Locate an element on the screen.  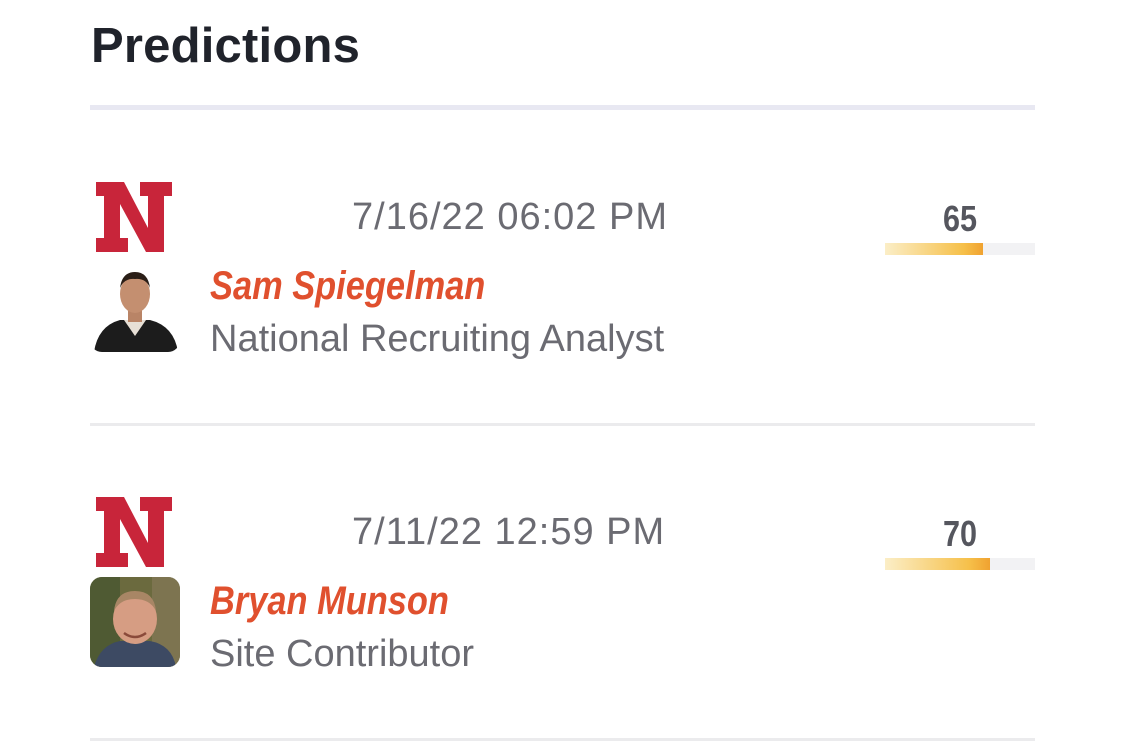
title-divider is located at coordinates (562, 107).